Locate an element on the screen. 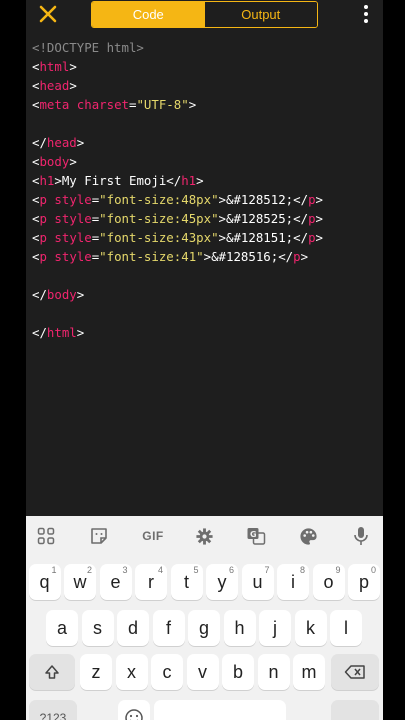 Image resolution: width=405 pixels, height=720 pixels. more-vert-icon is located at coordinates (366, 14).